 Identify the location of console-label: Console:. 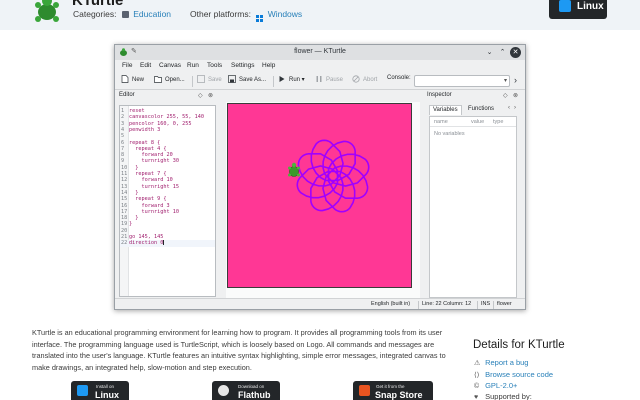
(399, 78).